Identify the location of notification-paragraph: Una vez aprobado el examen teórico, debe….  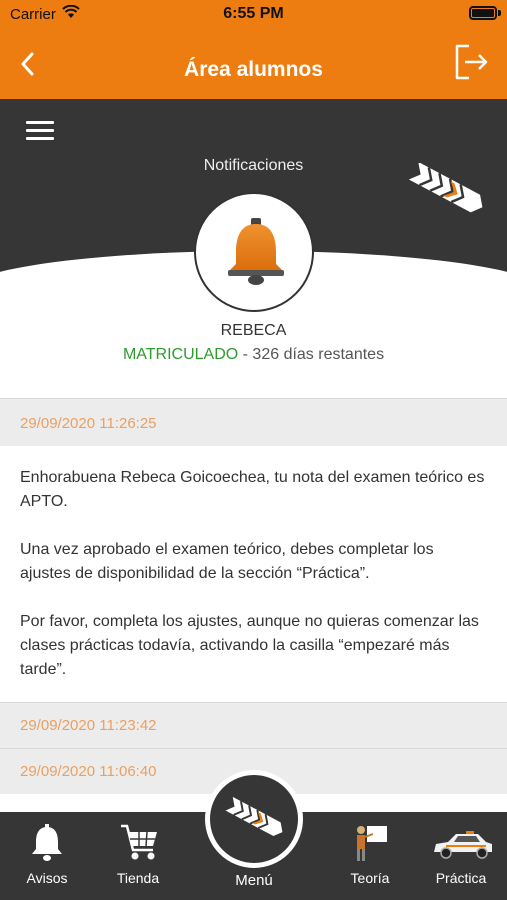
(227, 561).